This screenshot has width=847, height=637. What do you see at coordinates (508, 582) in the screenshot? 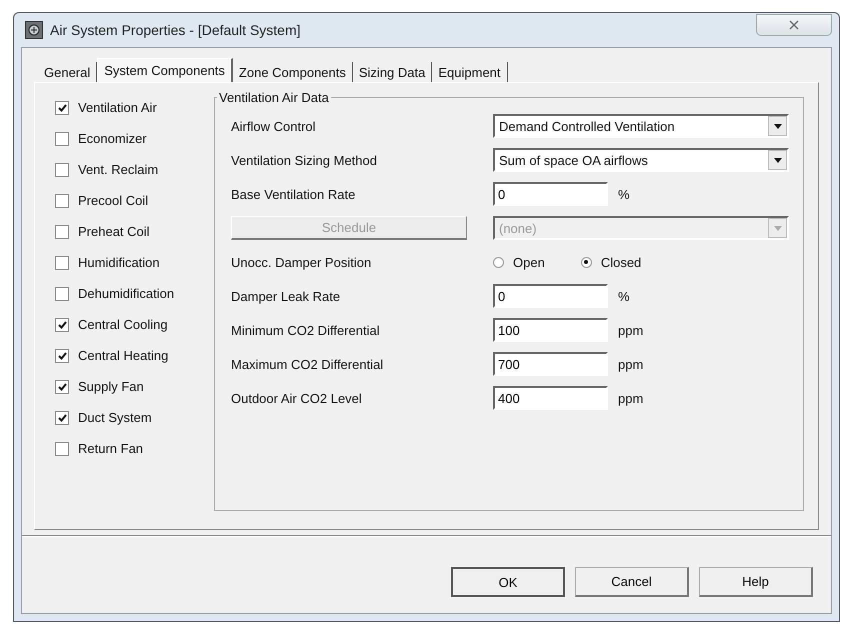
I see `dialog-button: OK` at bounding box center [508, 582].